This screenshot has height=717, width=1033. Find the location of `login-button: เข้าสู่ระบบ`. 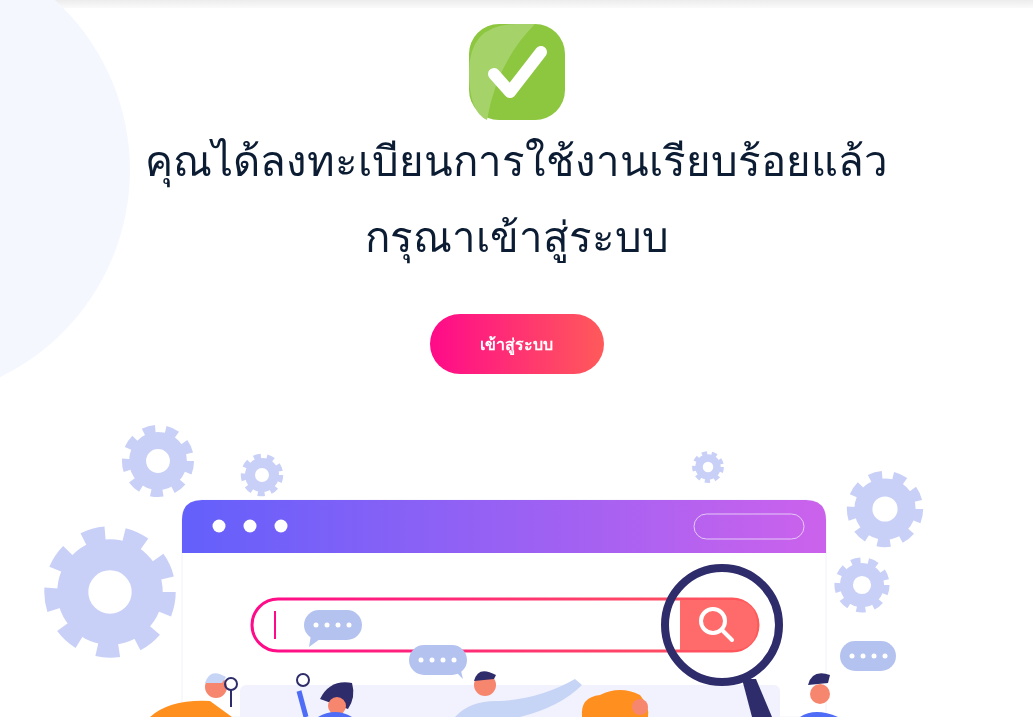

login-button: เข้าสู่ระบบ is located at coordinates (516, 344).